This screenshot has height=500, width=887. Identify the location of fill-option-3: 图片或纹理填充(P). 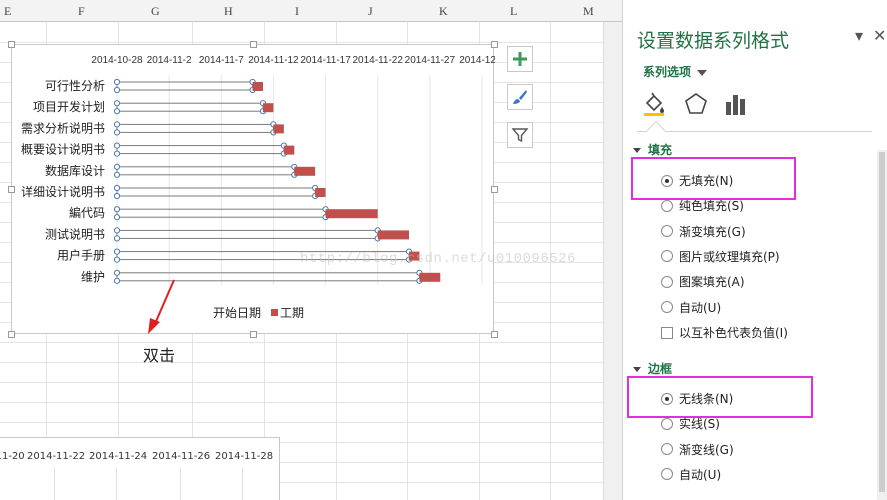
(720, 256).